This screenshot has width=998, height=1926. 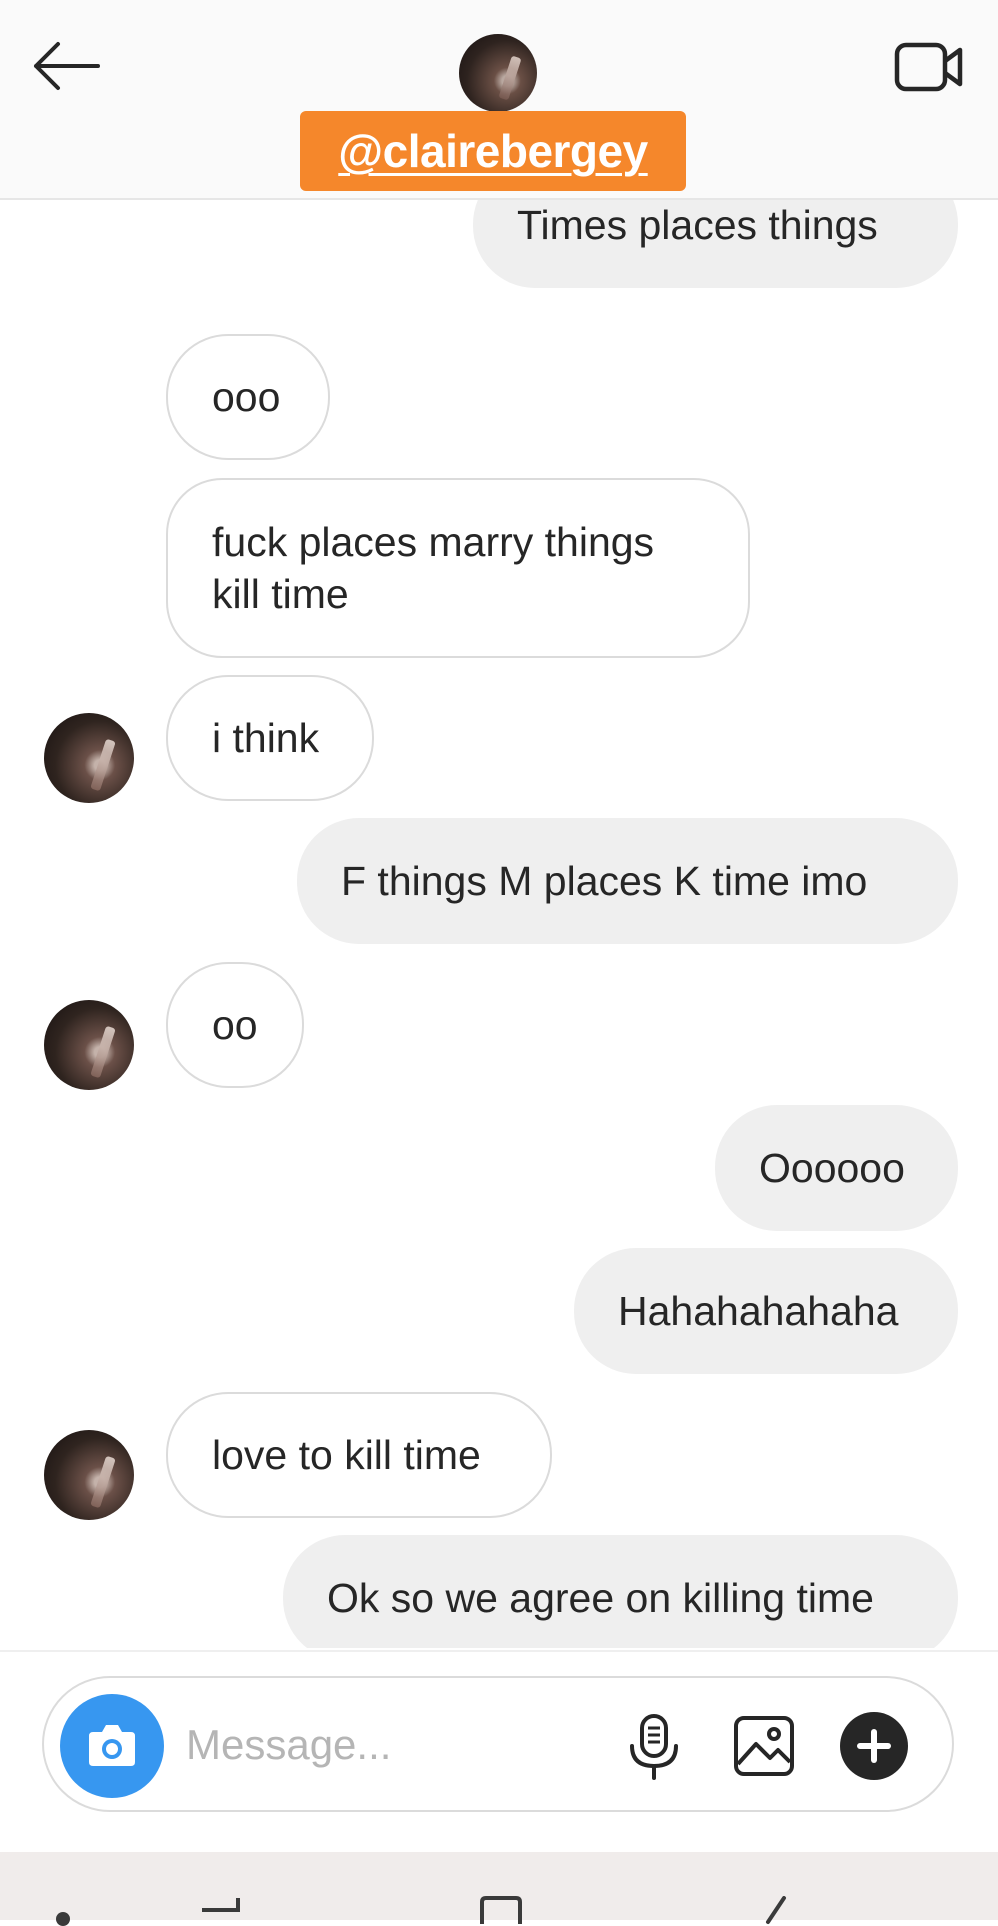 What do you see at coordinates (406, 1745) in the screenshot?
I see `message-input` at bounding box center [406, 1745].